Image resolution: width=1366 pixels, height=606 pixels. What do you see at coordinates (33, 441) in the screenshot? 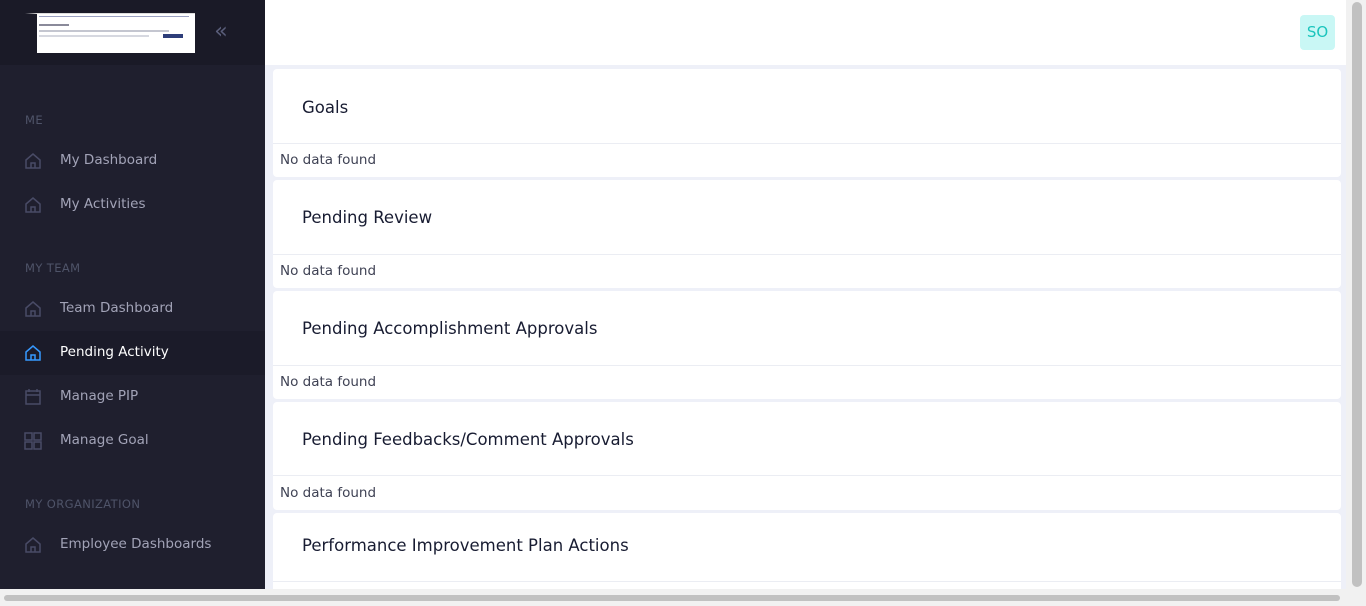
I see `grid-icon` at bounding box center [33, 441].